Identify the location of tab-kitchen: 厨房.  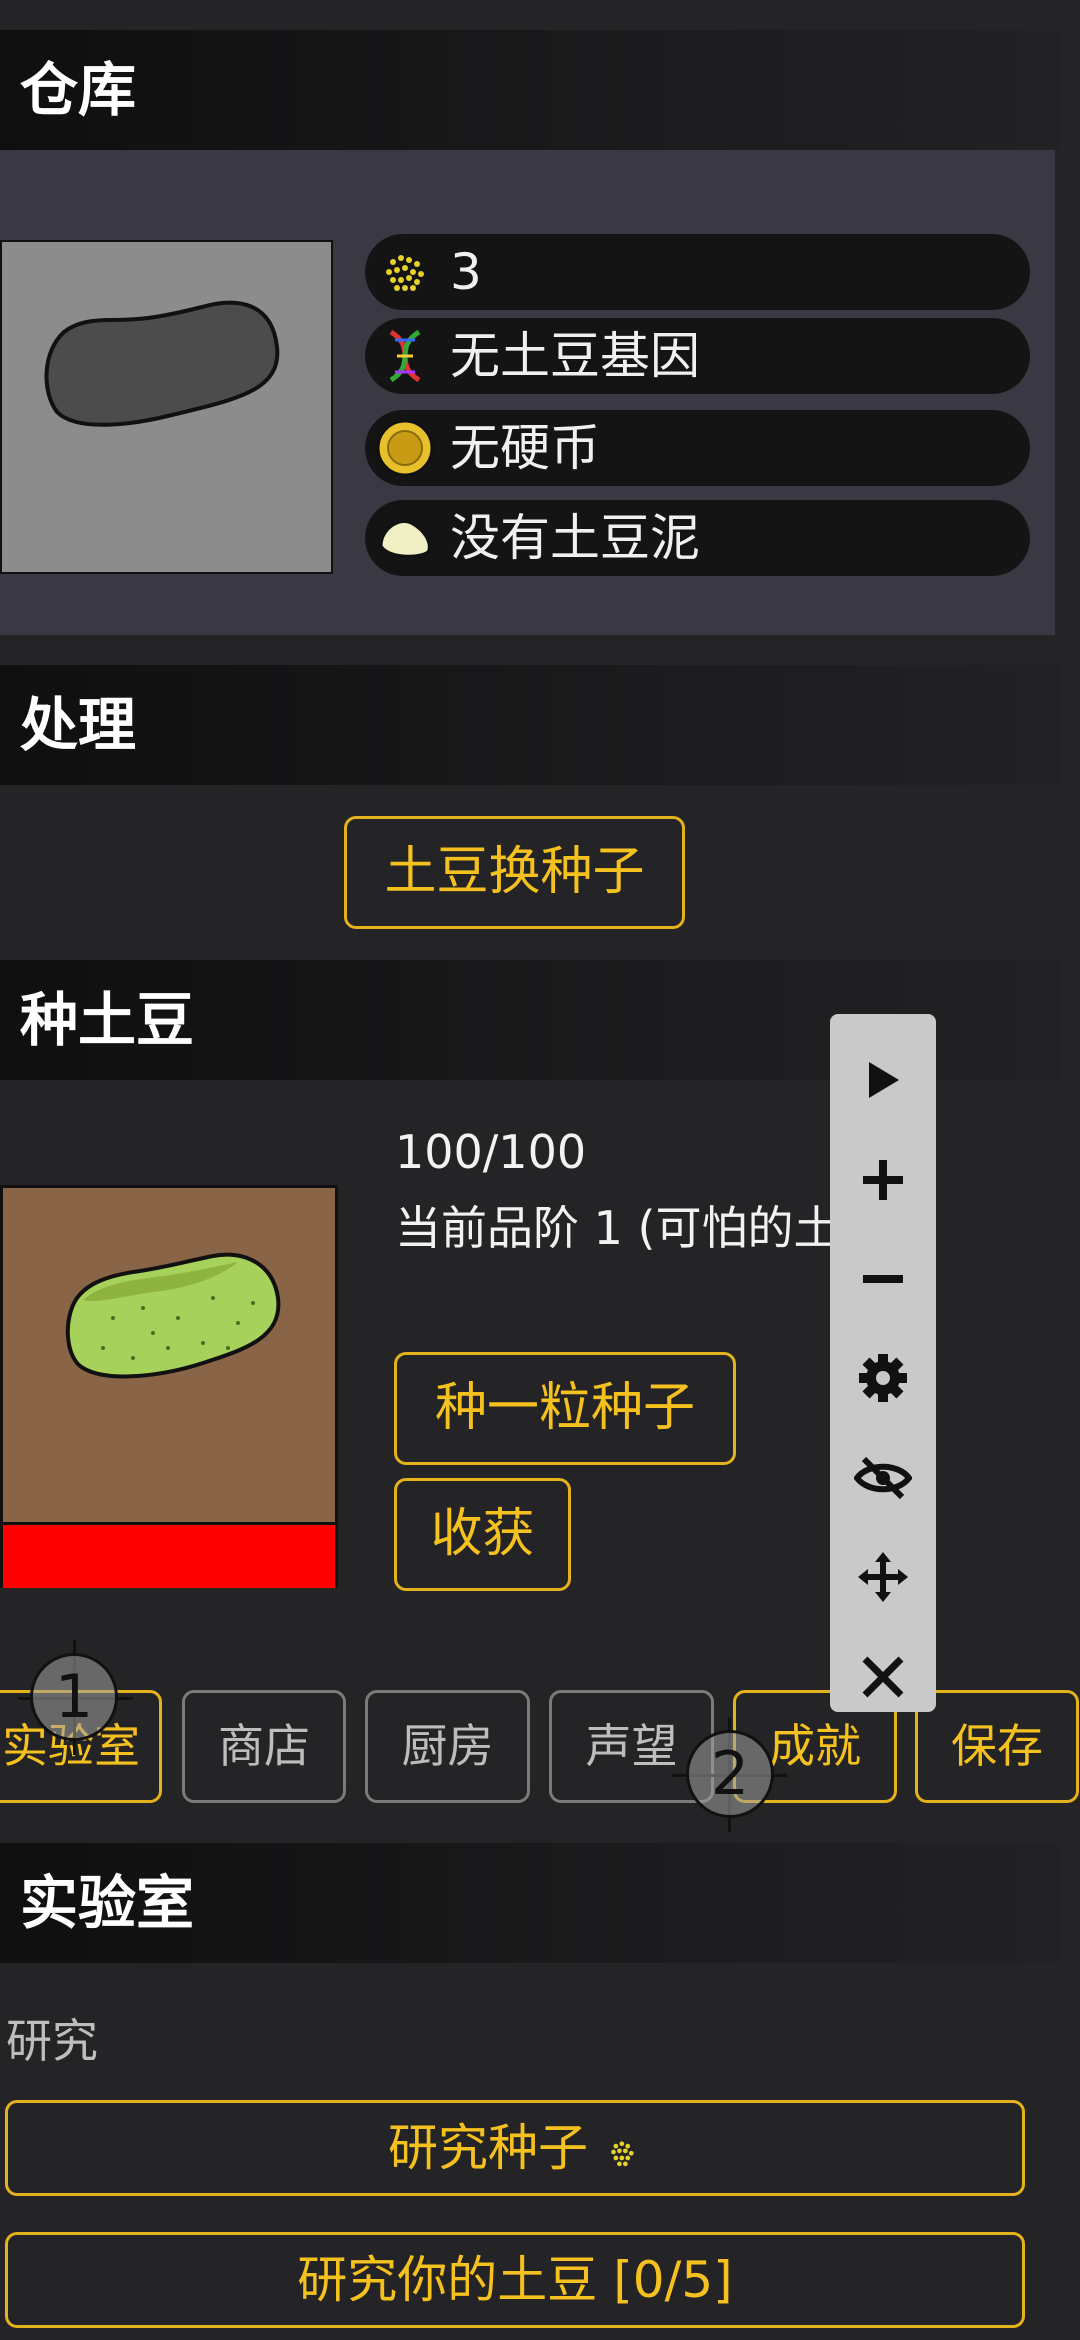
(447, 1746).